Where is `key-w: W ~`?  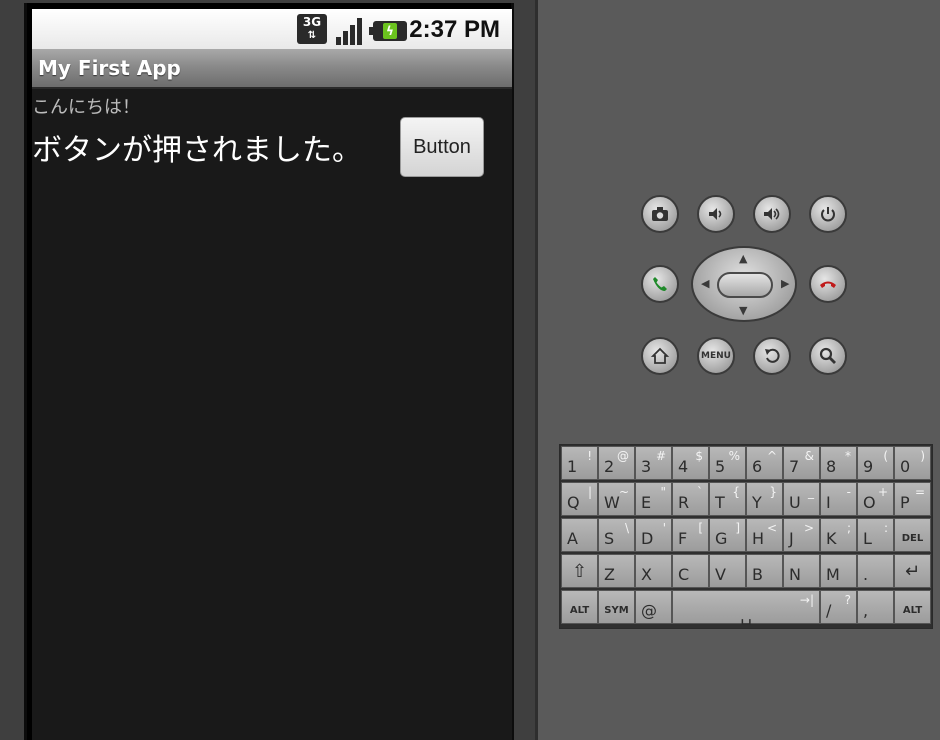
key-w: W ~ is located at coordinates (616, 499).